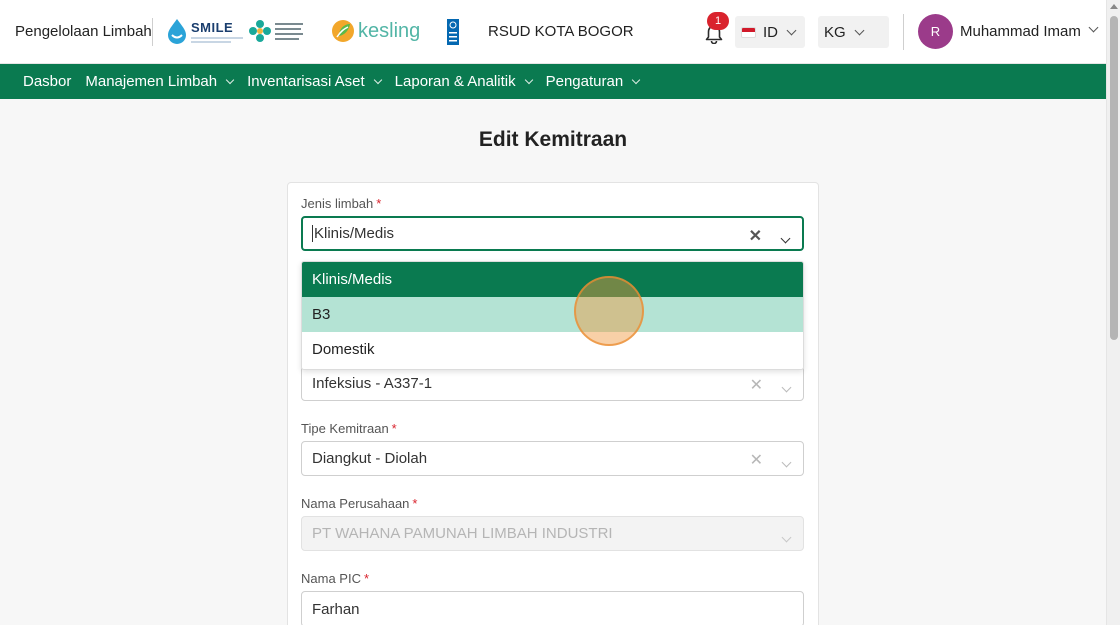  What do you see at coordinates (341, 203) in the screenshot?
I see `jenis-limbah-label: Jenis limbah *` at bounding box center [341, 203].